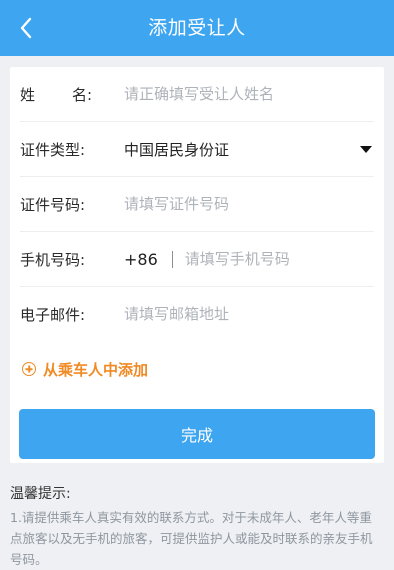 The width and height of the screenshot is (394, 570). What do you see at coordinates (269, 259) in the screenshot?
I see `phone-input` at bounding box center [269, 259].